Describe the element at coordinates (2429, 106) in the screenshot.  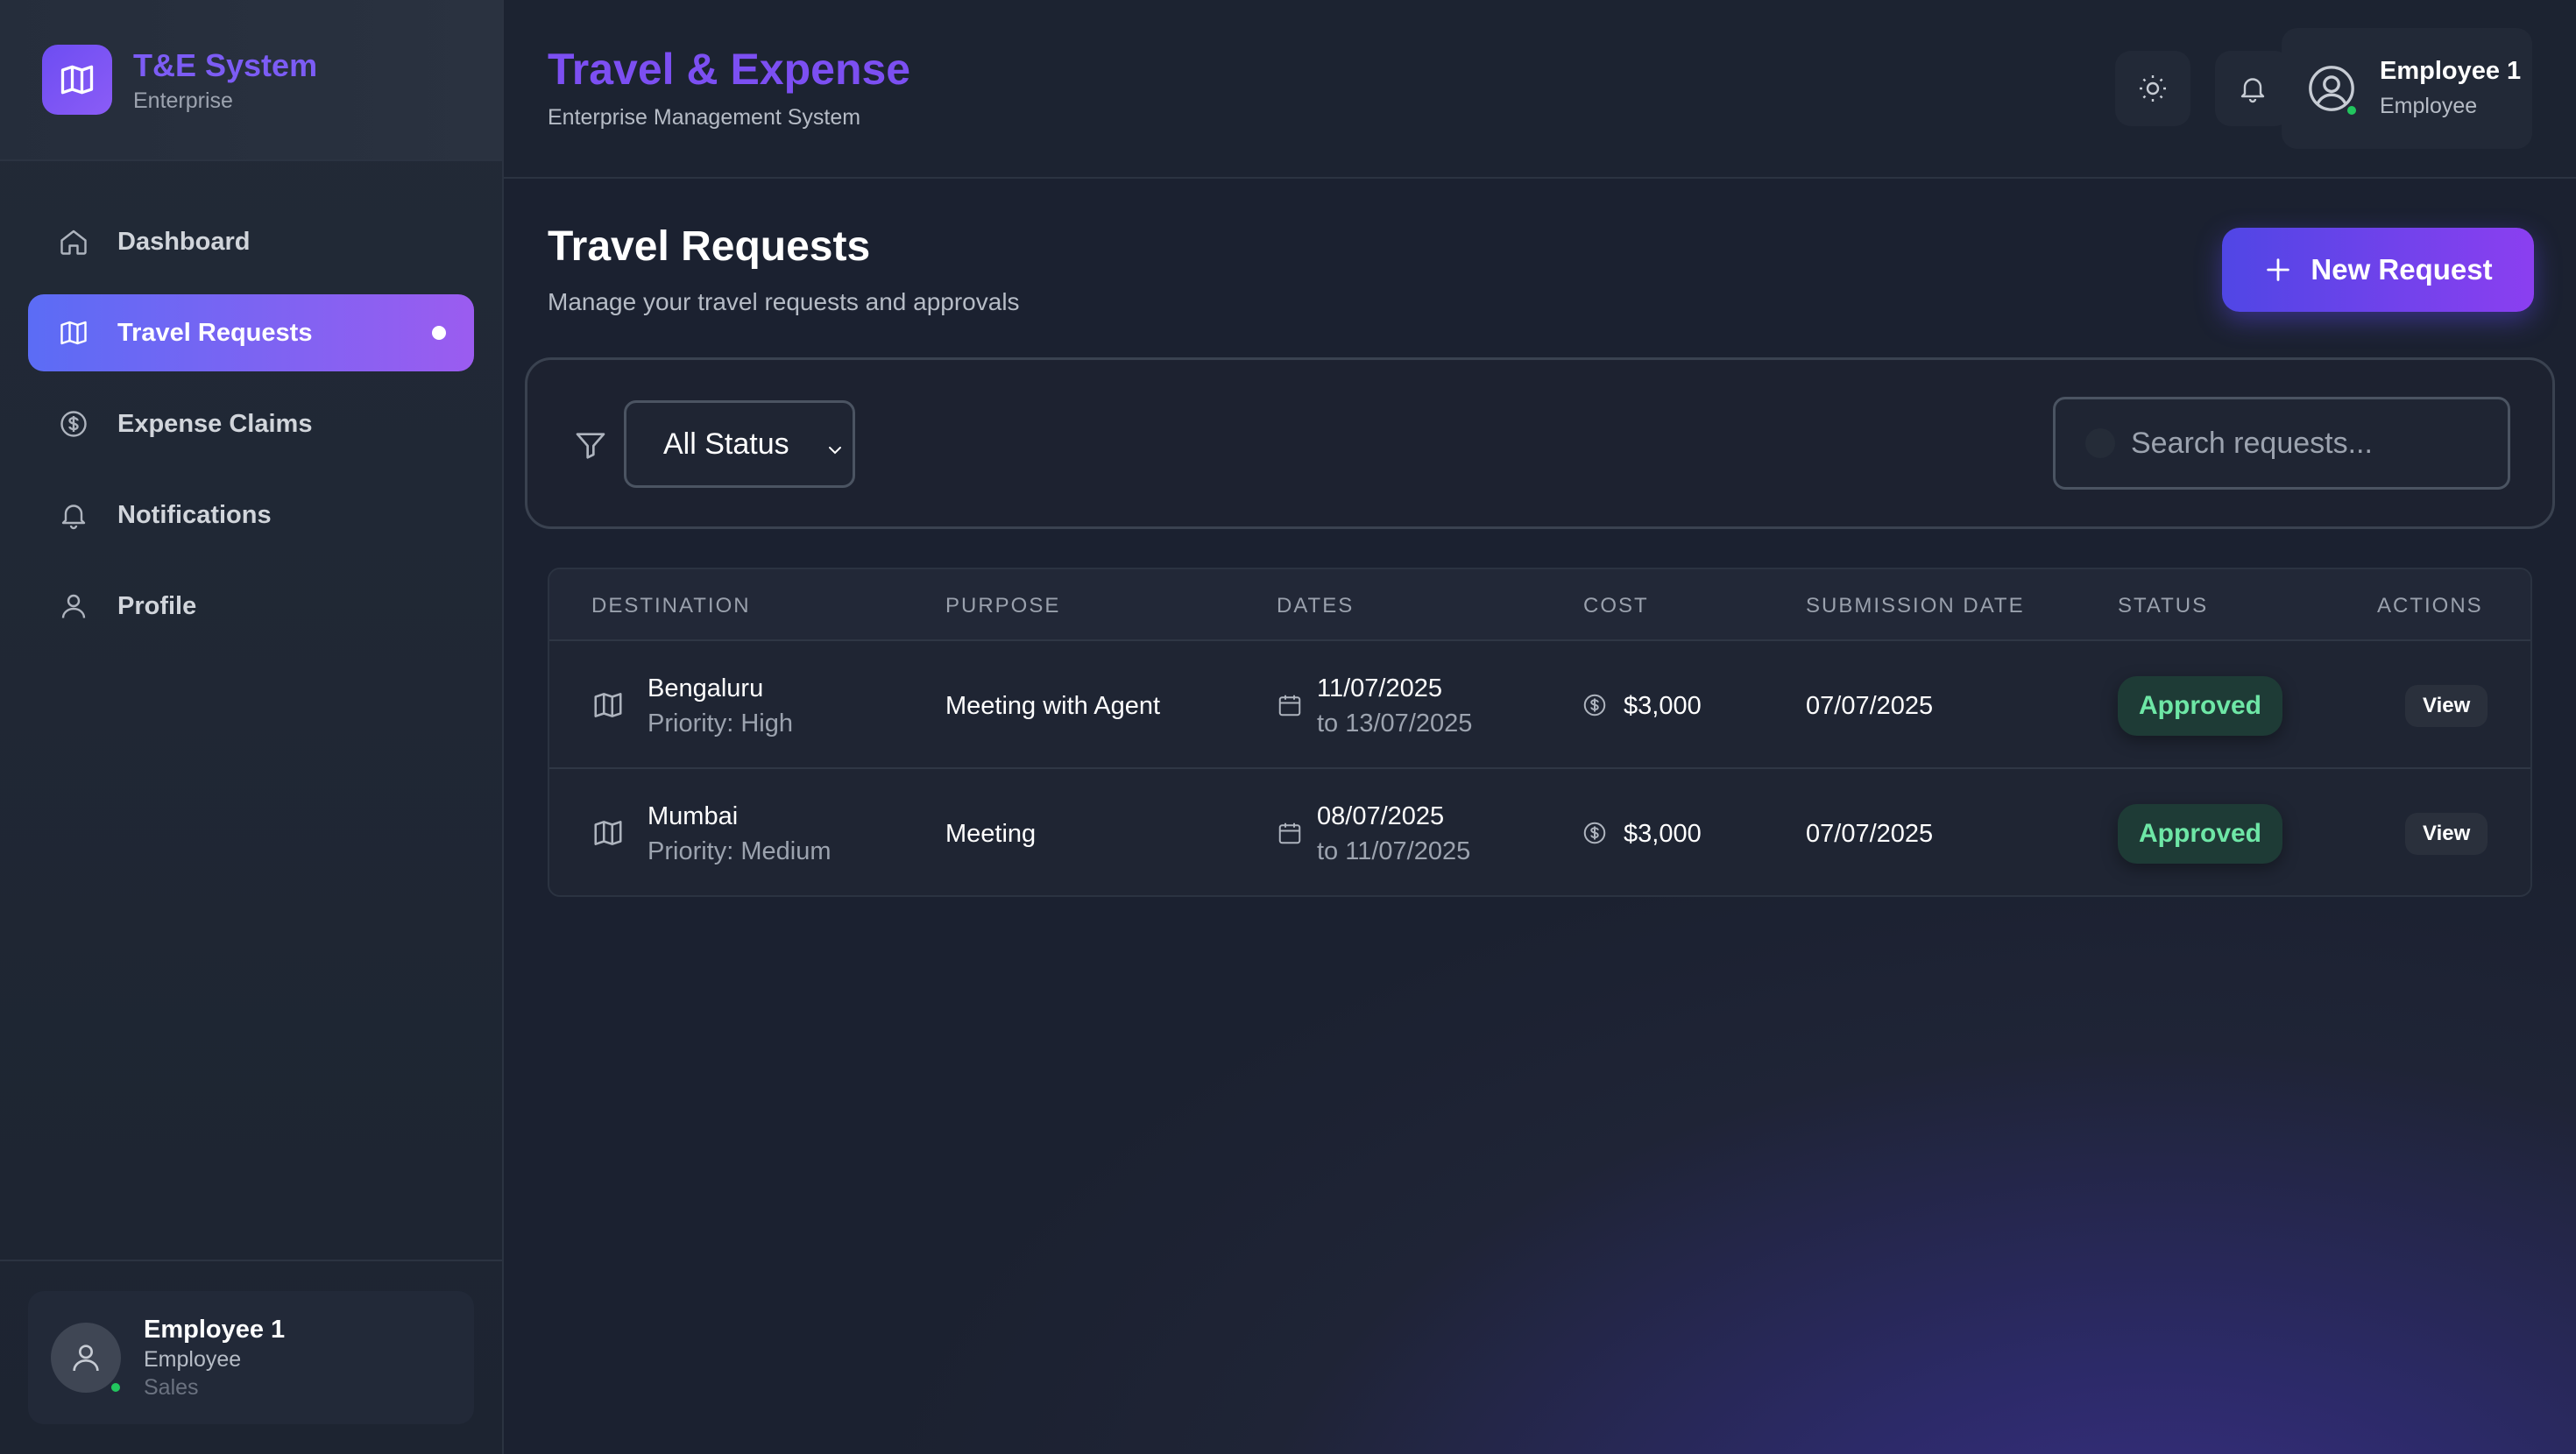
I see `header-user-role: Employee` at that location.